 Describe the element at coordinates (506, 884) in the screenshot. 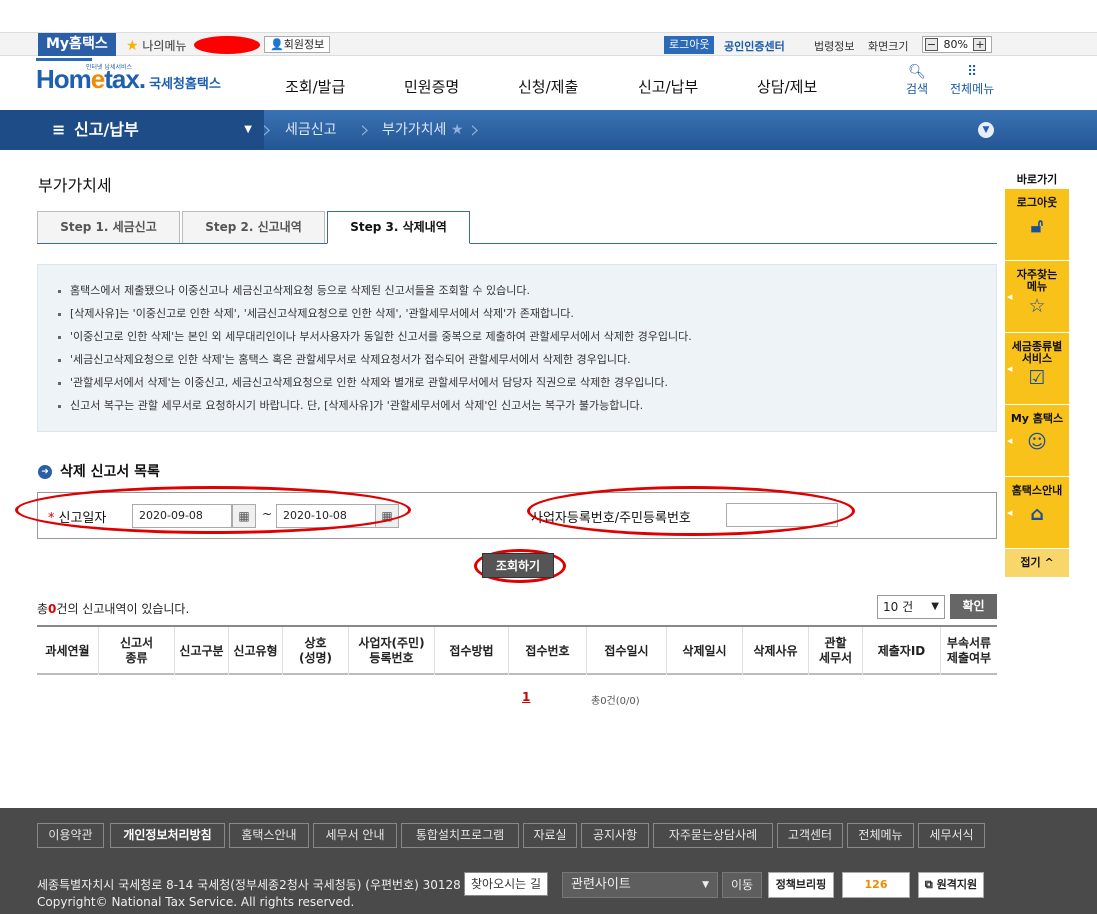

I see `footer-directions: 찾아오시는 길` at that location.